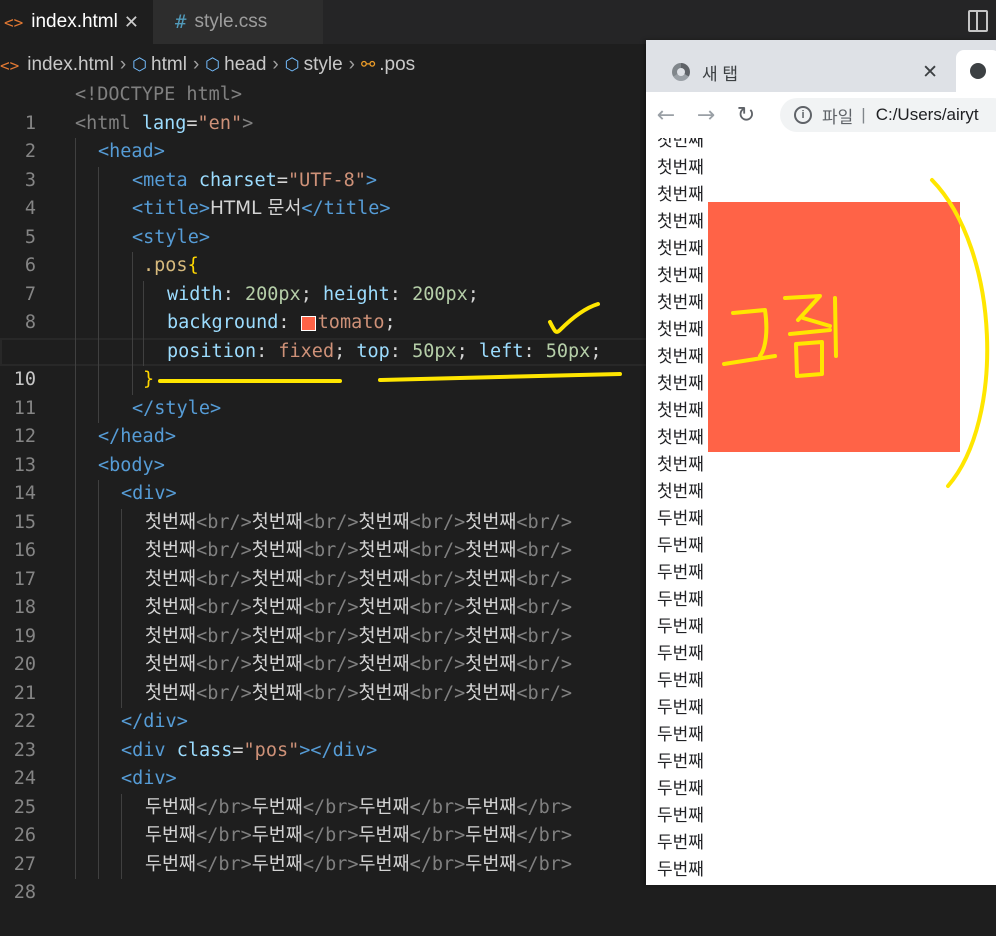  What do you see at coordinates (834, 327) in the screenshot?
I see `fixed-pos-box` at bounding box center [834, 327].